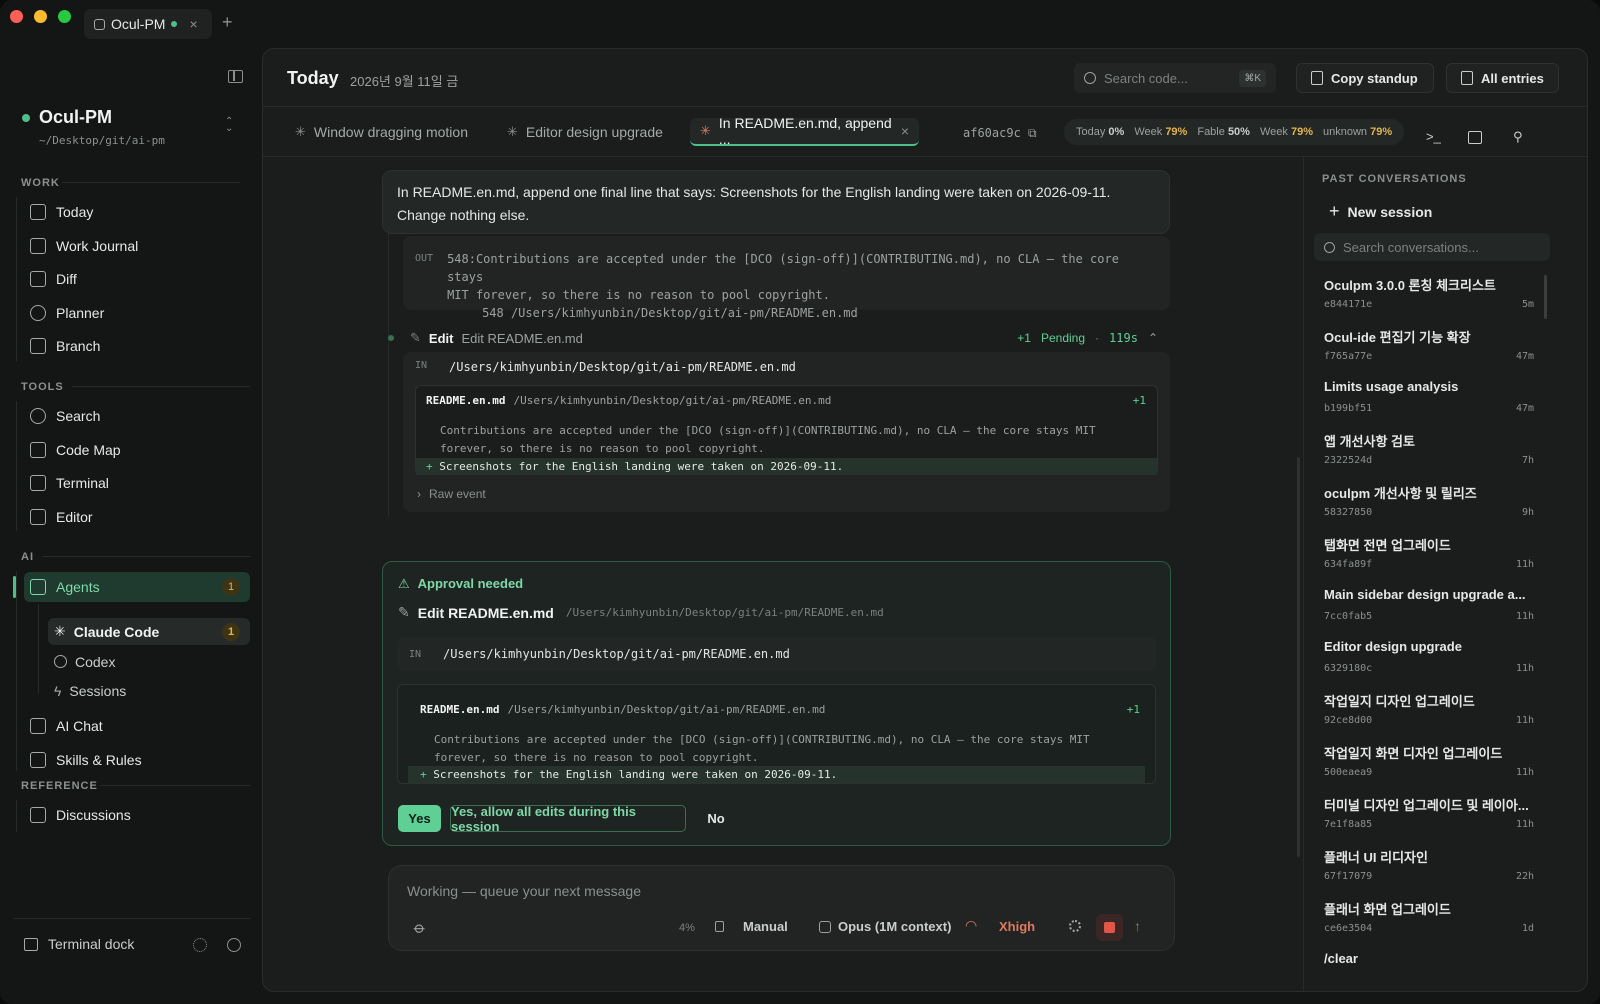 The width and height of the screenshot is (1600, 1004). Describe the element at coordinates (419, 818) in the screenshot. I see `approve-yes-button: Yes` at that location.